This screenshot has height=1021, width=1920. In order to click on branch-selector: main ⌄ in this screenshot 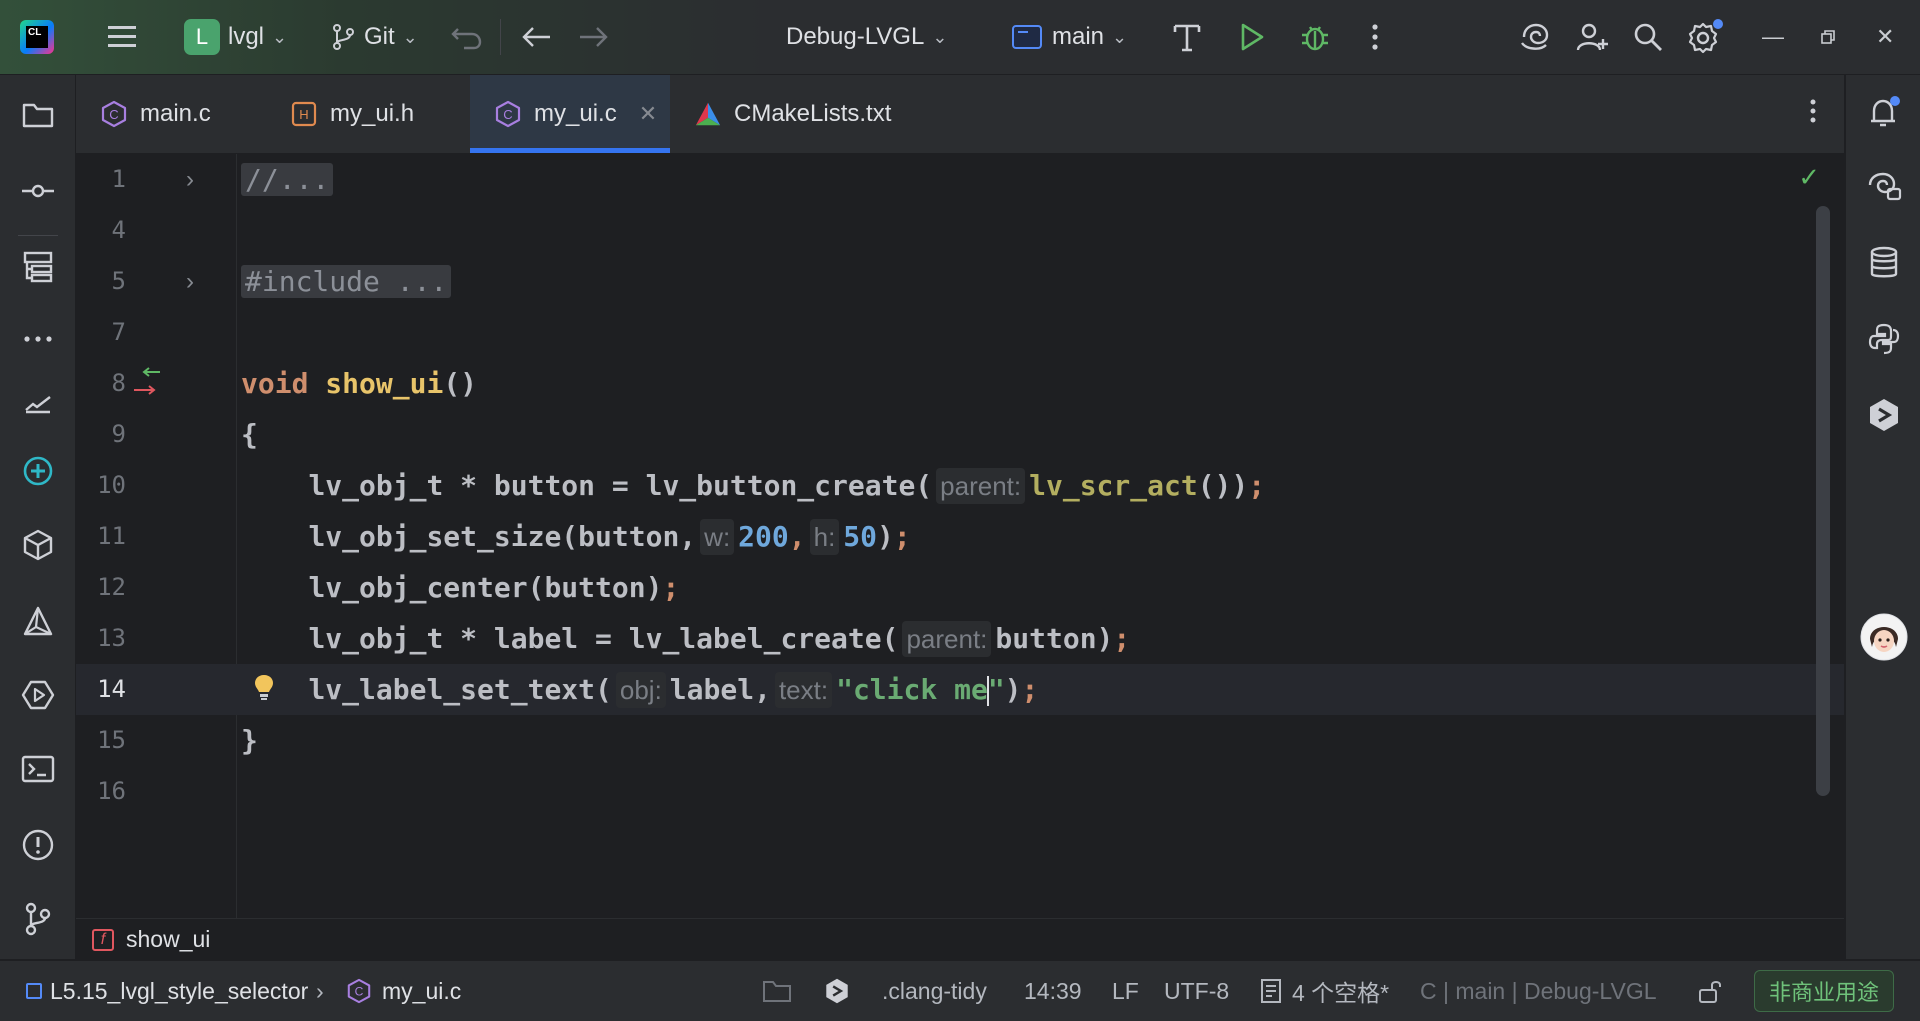, I will do `click(1069, 37)`.